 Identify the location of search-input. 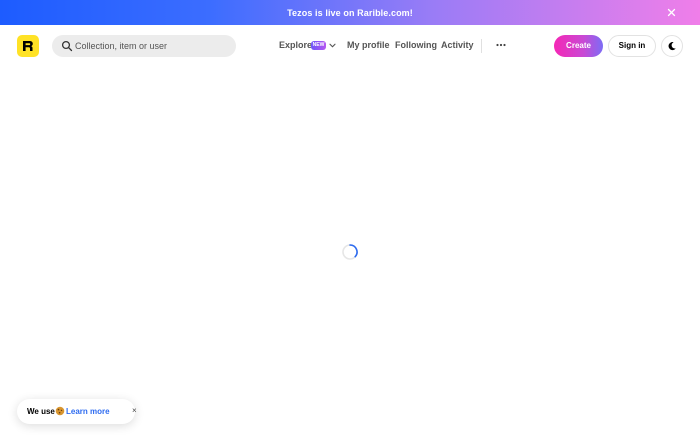
(150, 46).